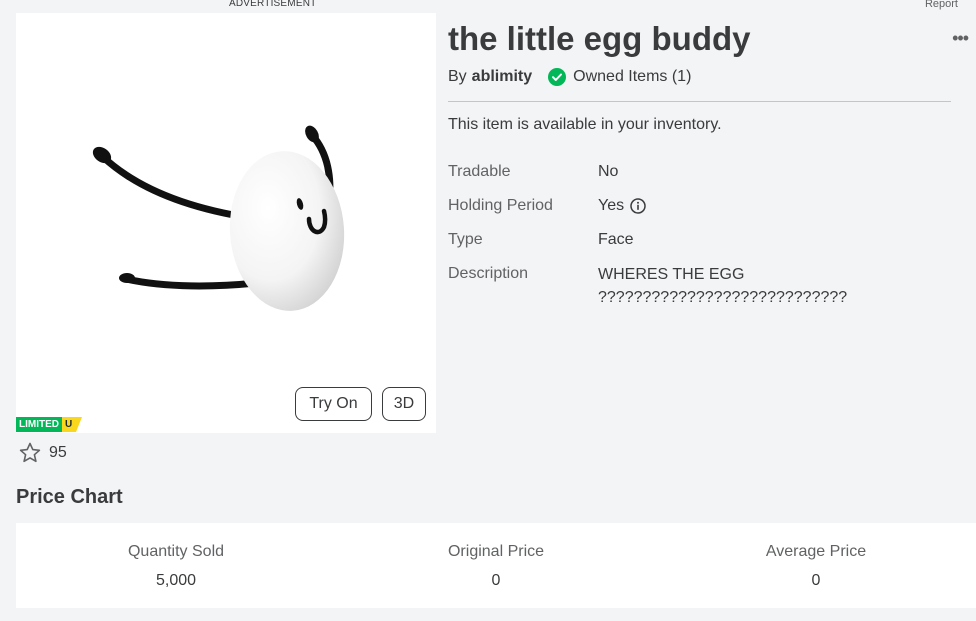 This screenshot has height=621, width=976. I want to click on more-options-icon: •••, so click(960, 38).